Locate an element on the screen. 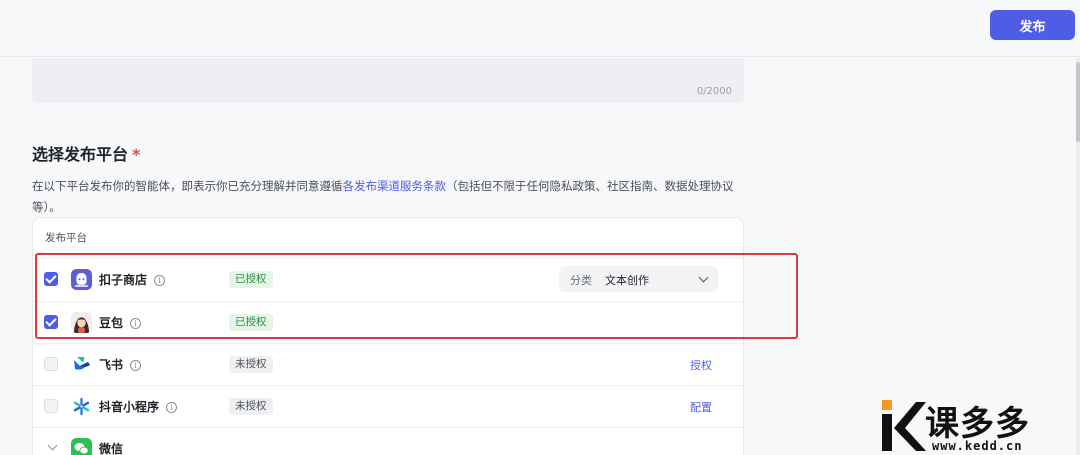  category-label: 分类 is located at coordinates (581, 280).